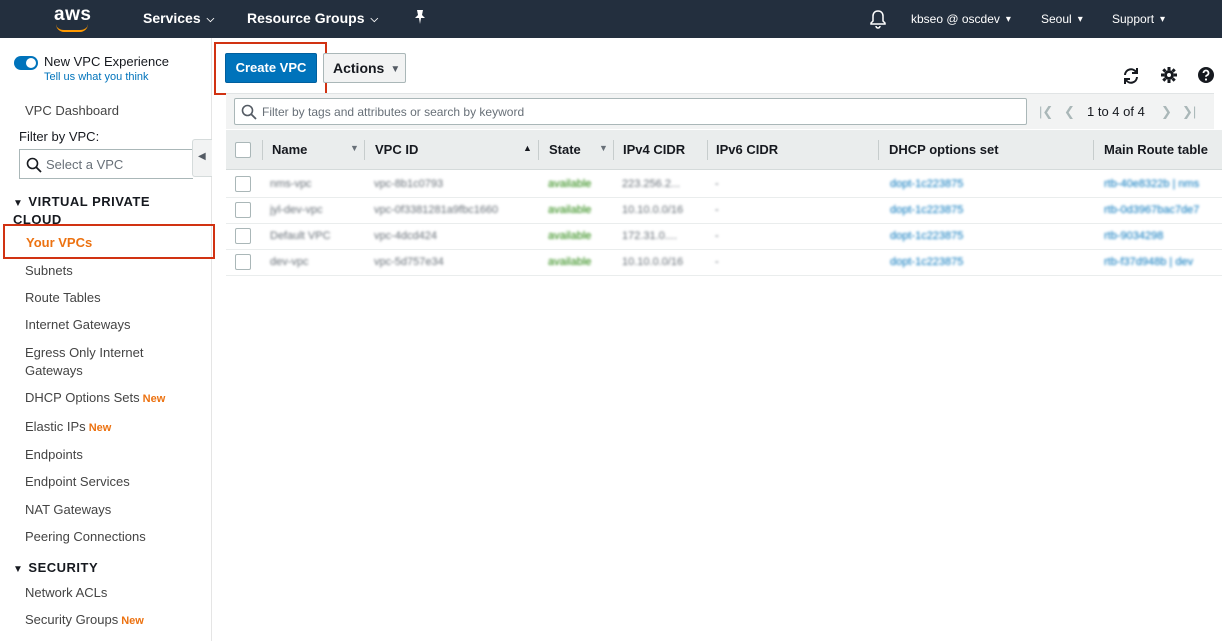 This screenshot has height=641, width=1222. What do you see at coordinates (49, 270) in the screenshot?
I see `sidebar-item-subnets: Subnets` at bounding box center [49, 270].